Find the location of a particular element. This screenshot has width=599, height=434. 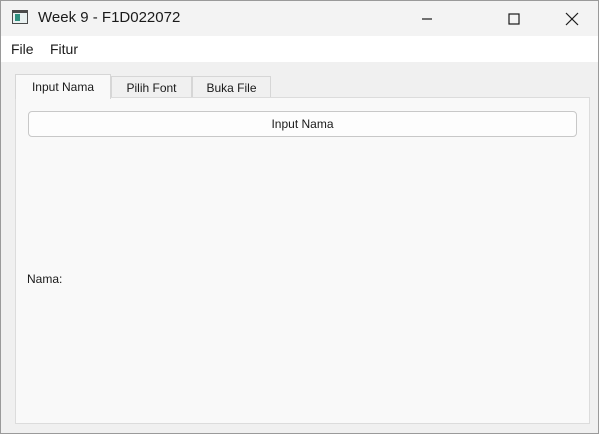

tab-buka-file: Buka File is located at coordinates (231, 87).